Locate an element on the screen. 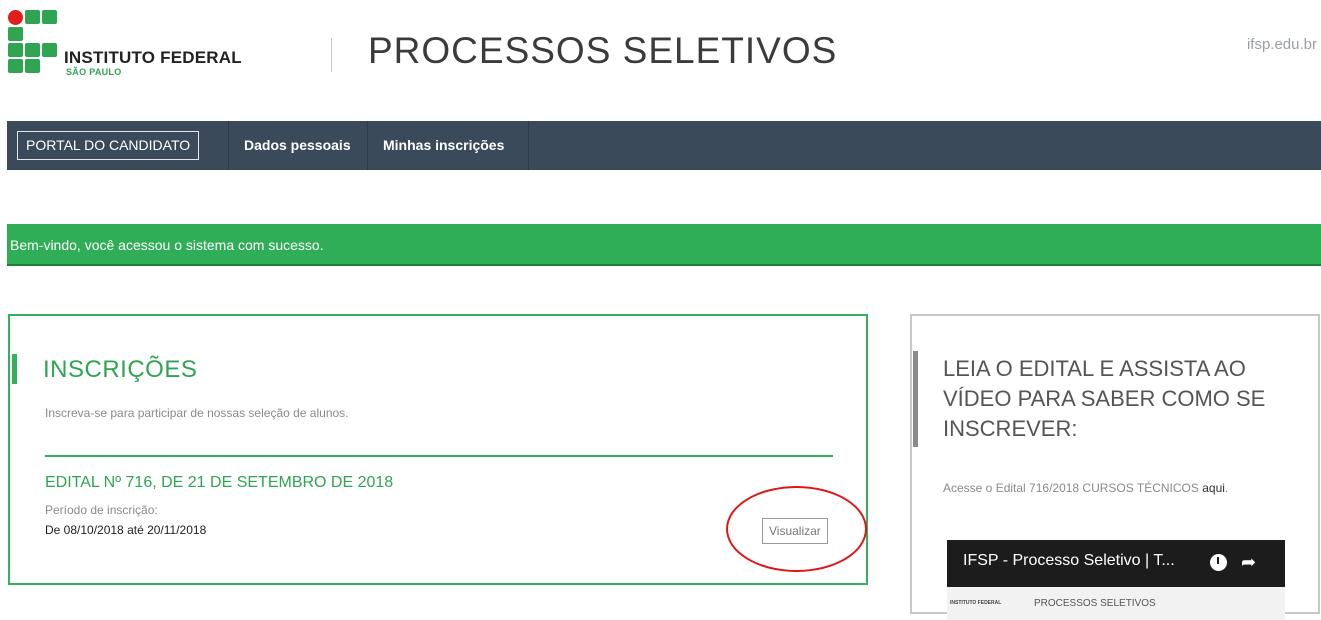 This screenshot has width=1321, height=620. edital-note-end: . is located at coordinates (1226, 488).